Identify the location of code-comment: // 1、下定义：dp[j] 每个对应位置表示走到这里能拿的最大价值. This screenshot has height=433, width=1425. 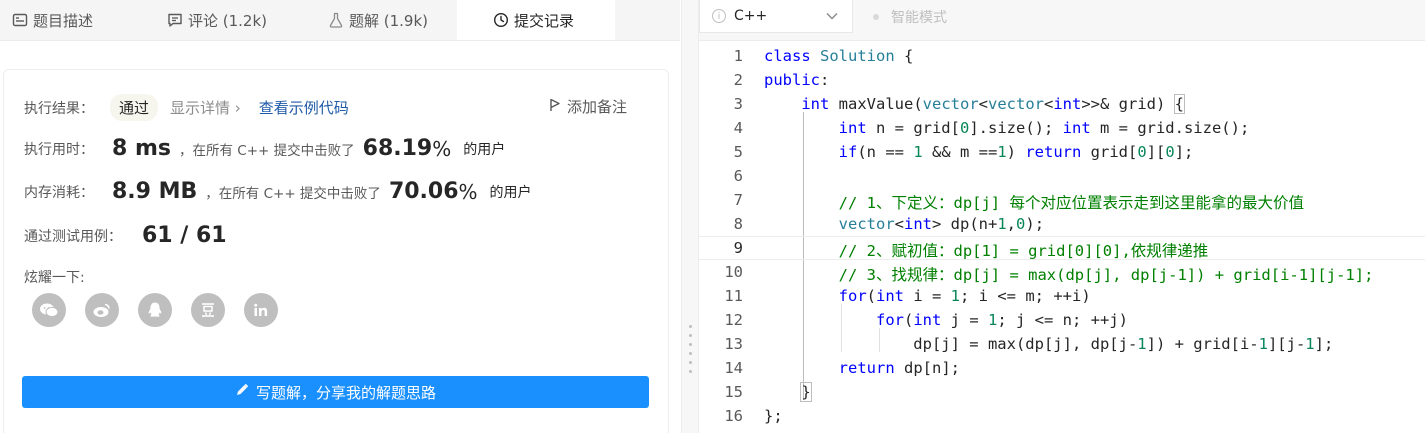
(1034, 203).